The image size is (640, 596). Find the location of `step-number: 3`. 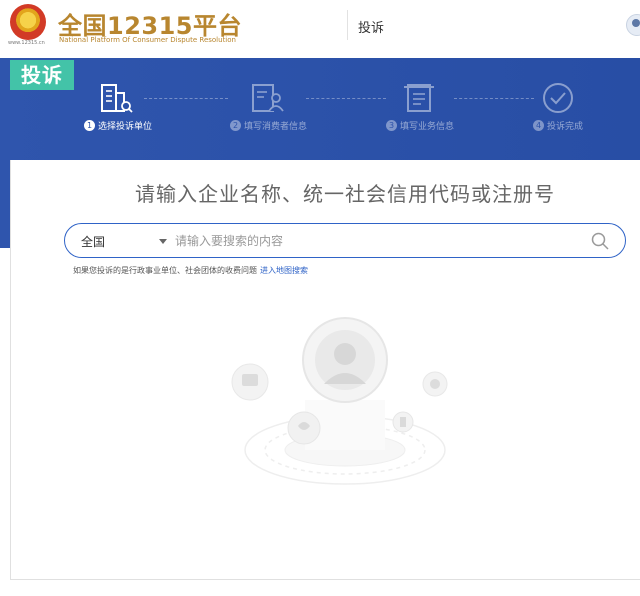

step-number: 3 is located at coordinates (391, 125).